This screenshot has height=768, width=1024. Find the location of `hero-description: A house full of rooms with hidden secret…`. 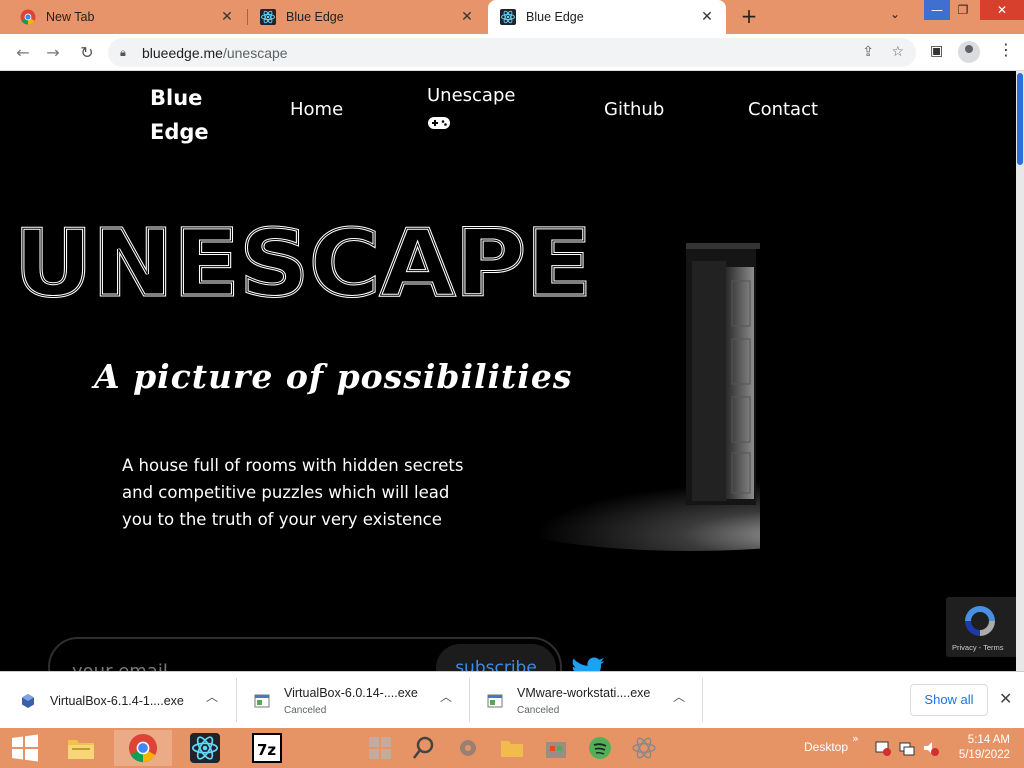

hero-description: A house full of rooms with hidden secret… is located at coordinates (293, 492).